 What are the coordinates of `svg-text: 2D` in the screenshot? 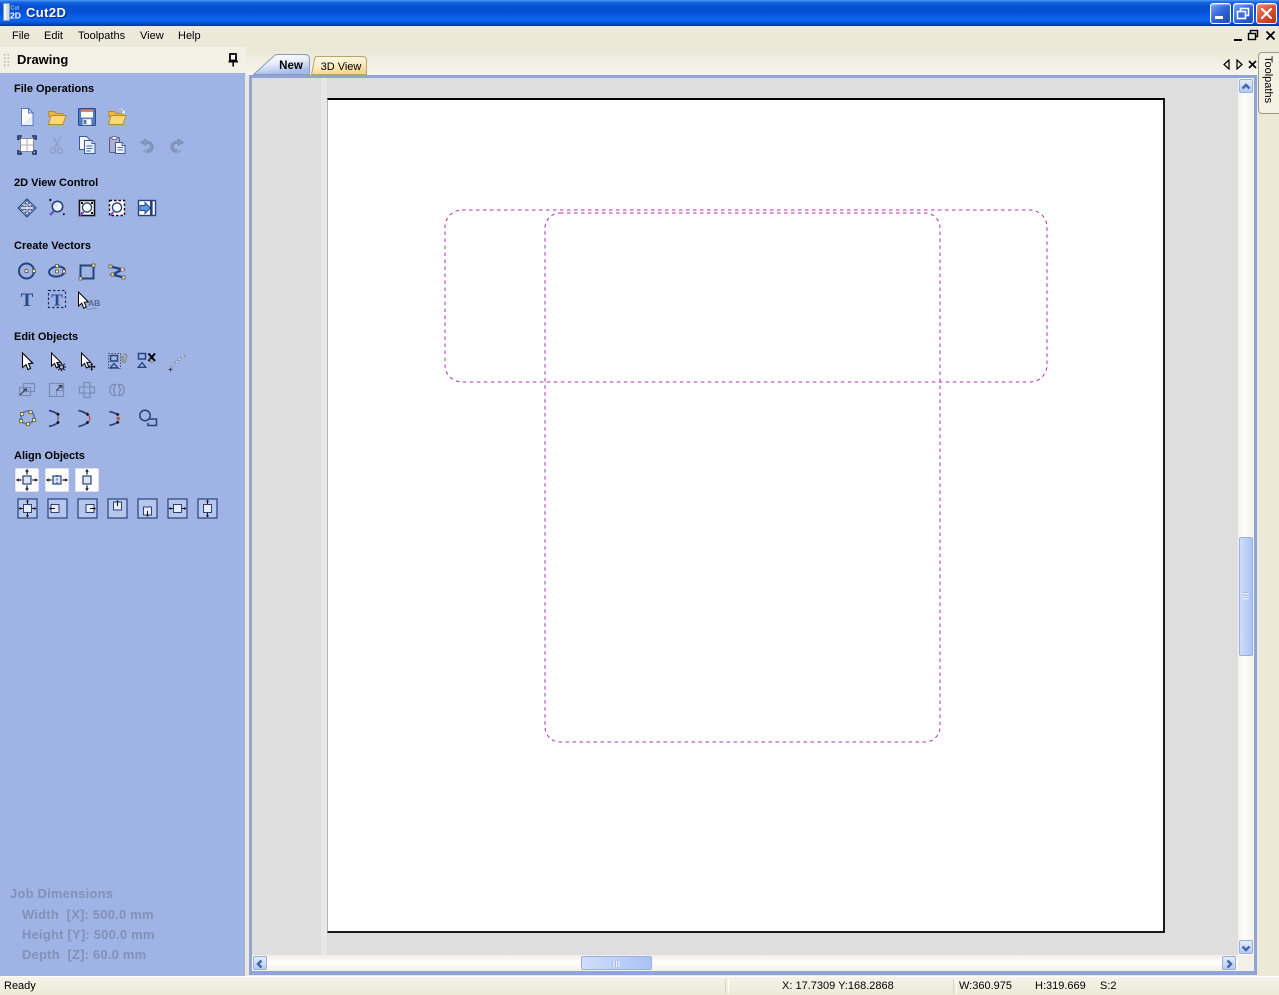 It's located at (15, 16).